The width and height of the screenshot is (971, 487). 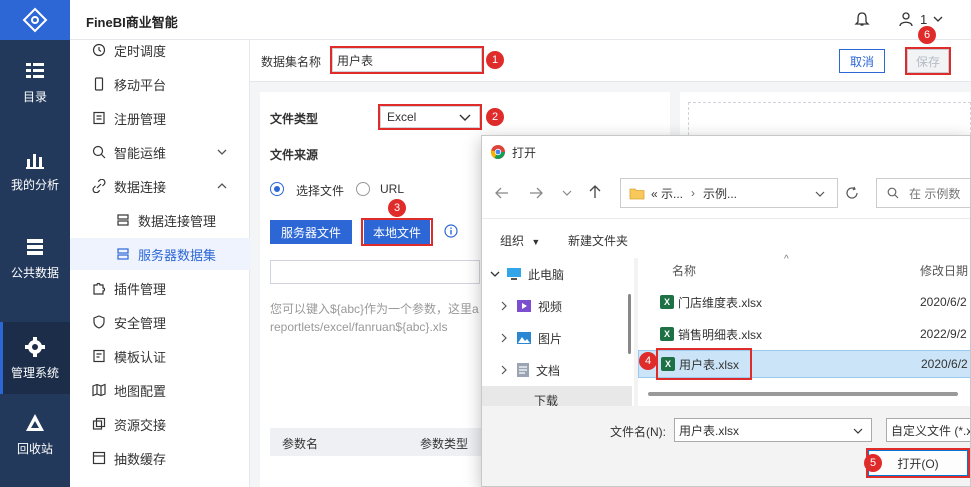 I want to click on radio-select-file, so click(x=277, y=189).